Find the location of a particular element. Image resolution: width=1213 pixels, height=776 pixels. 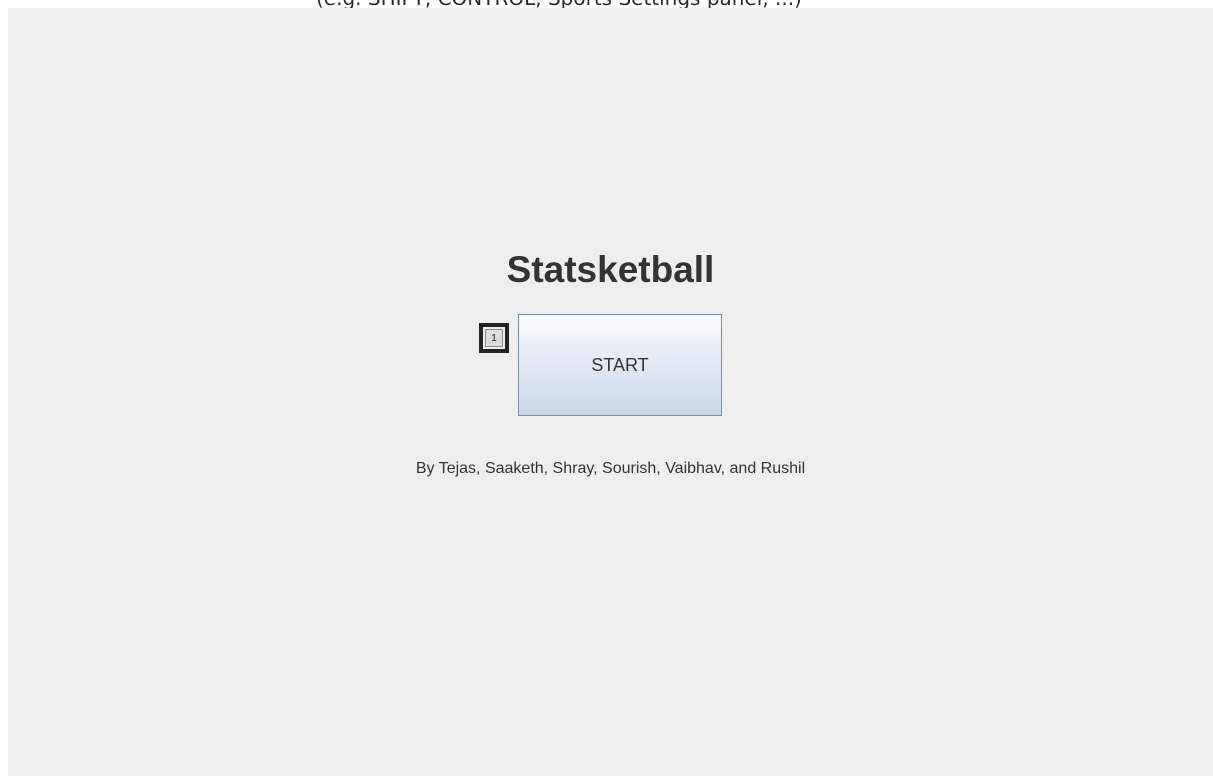

marker-badge: 1 is located at coordinates (494, 338).